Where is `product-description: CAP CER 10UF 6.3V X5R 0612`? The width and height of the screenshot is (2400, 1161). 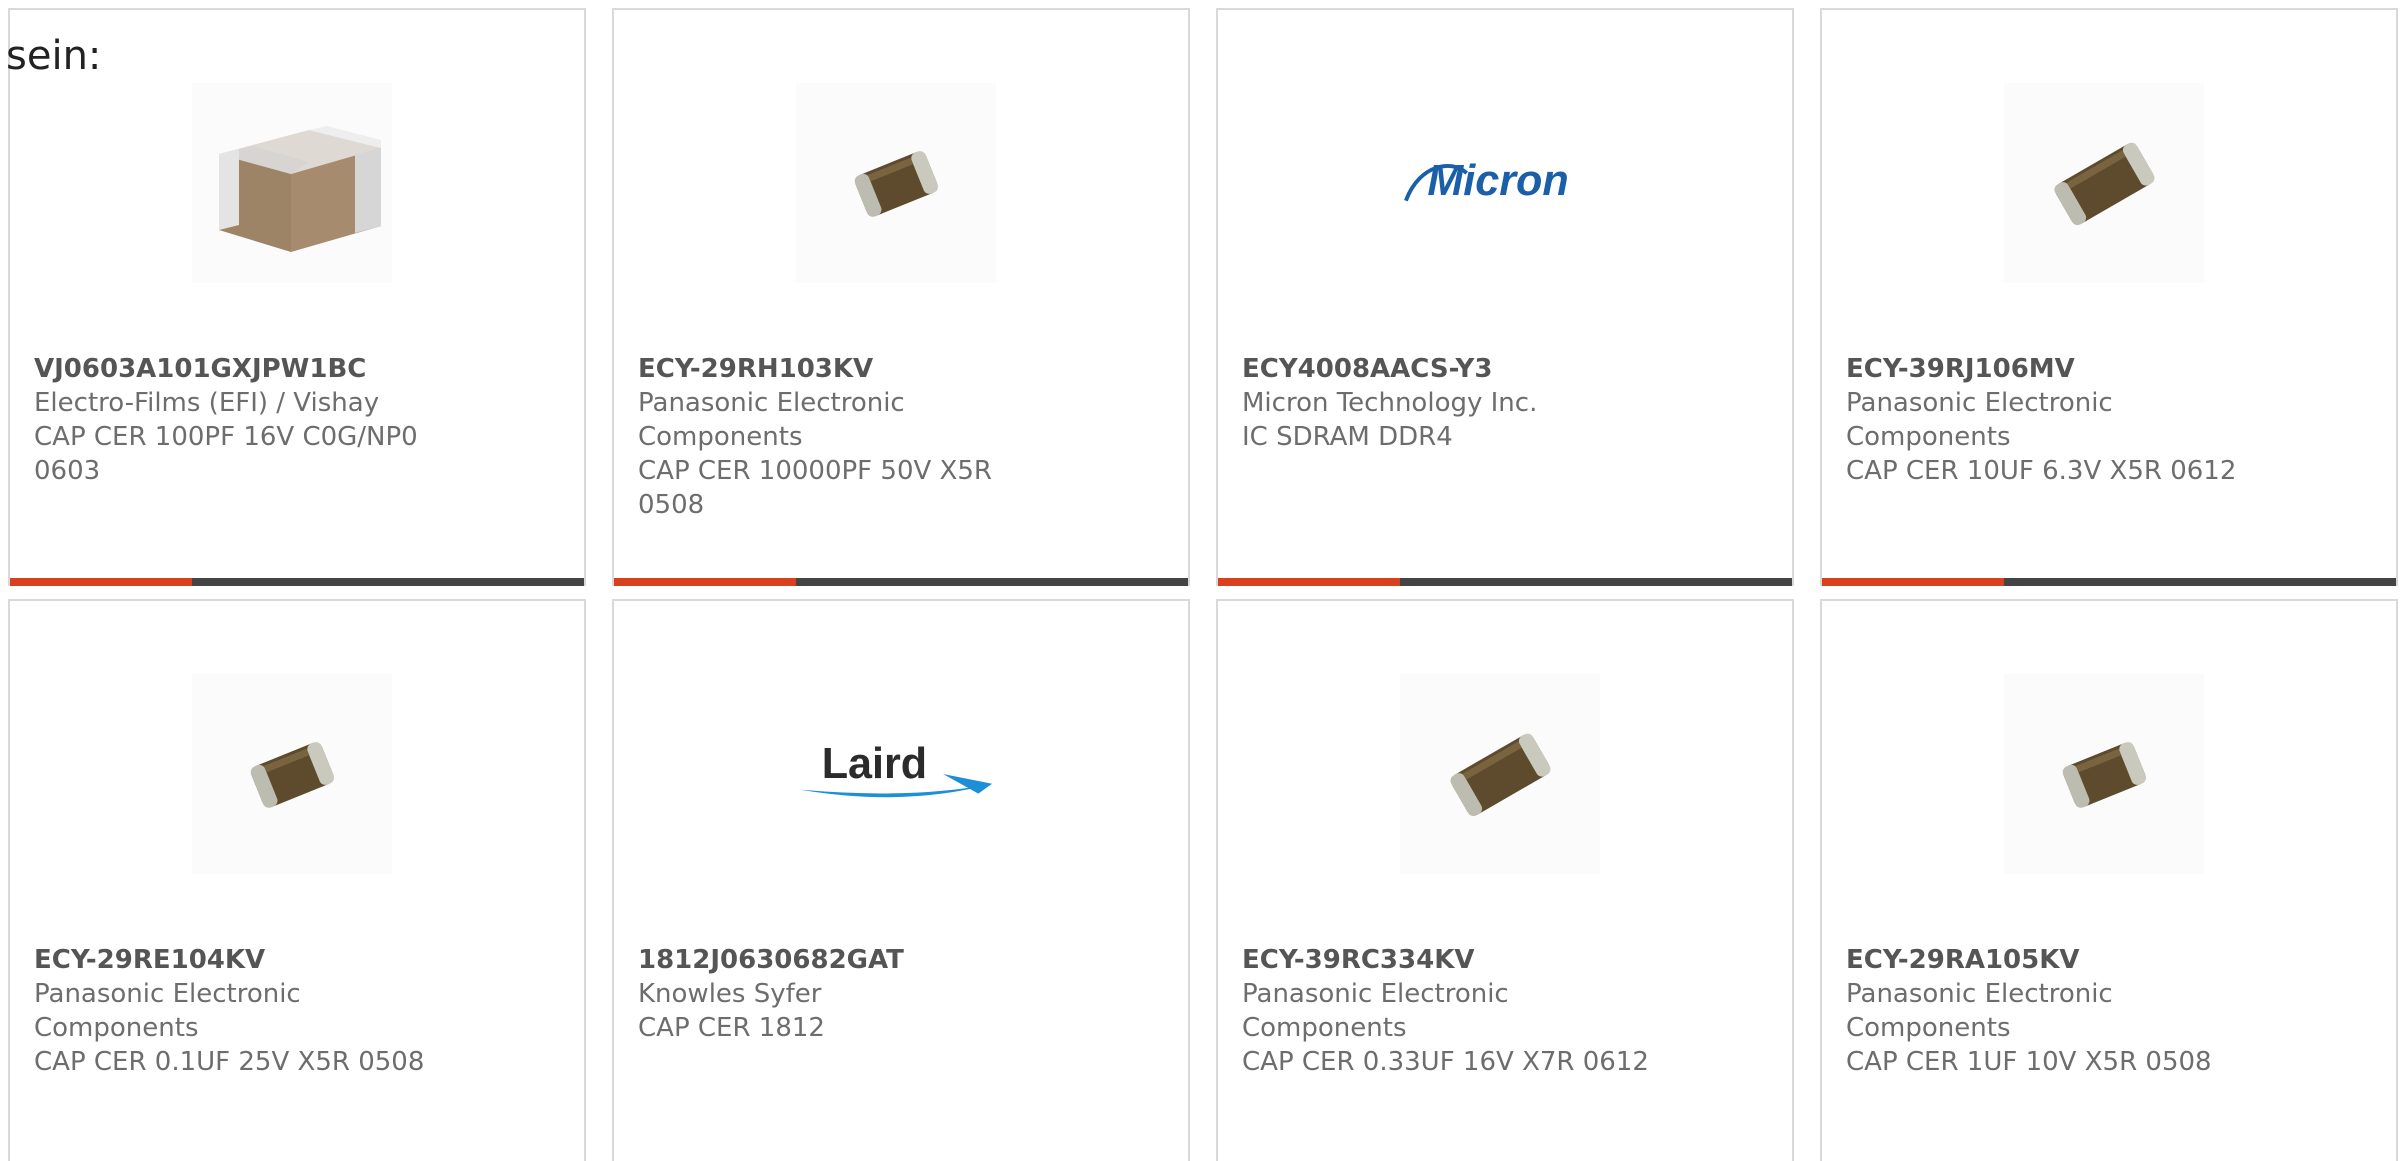
product-description: CAP CER 10UF 6.3V X5R 0612 is located at coordinates (2041, 471).